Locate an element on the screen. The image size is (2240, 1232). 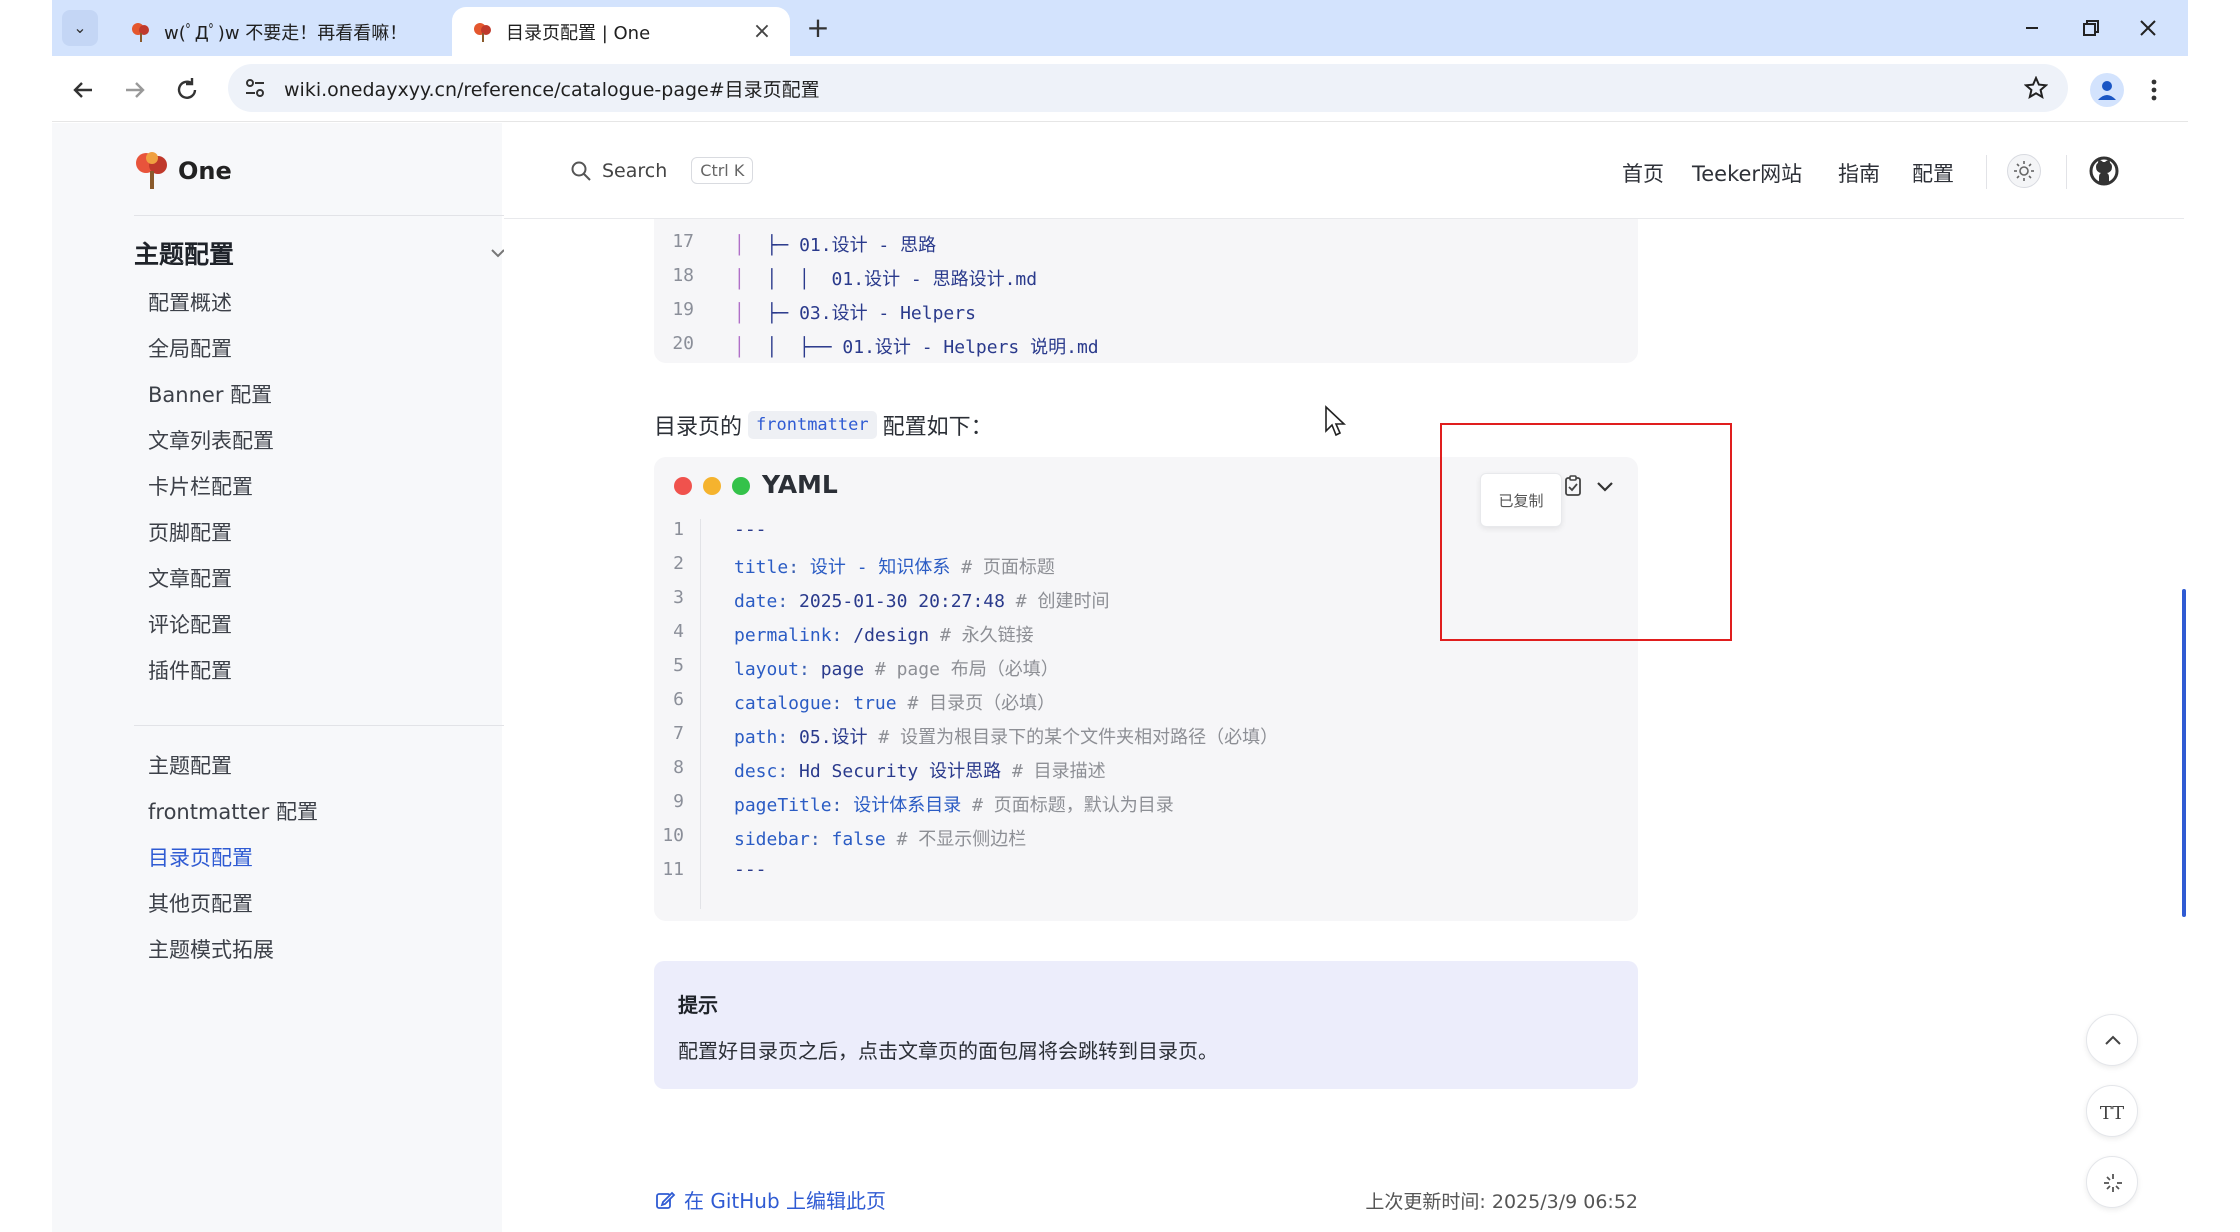
line-number: 8 is located at coordinates (678, 767).